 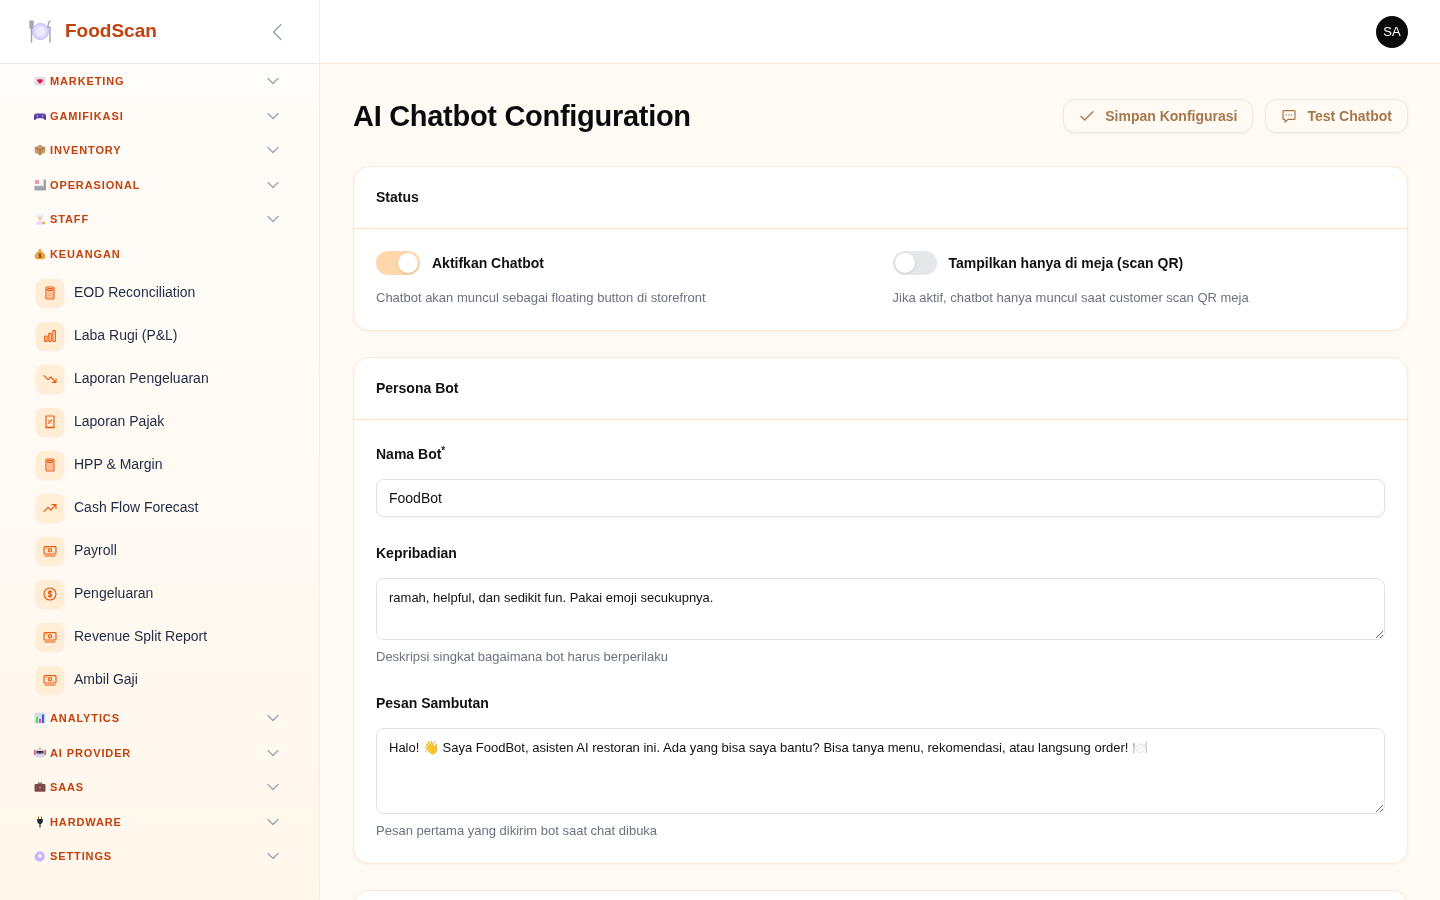 What do you see at coordinates (151, 636) in the screenshot?
I see `sidebar-item: Revenue Split Report` at bounding box center [151, 636].